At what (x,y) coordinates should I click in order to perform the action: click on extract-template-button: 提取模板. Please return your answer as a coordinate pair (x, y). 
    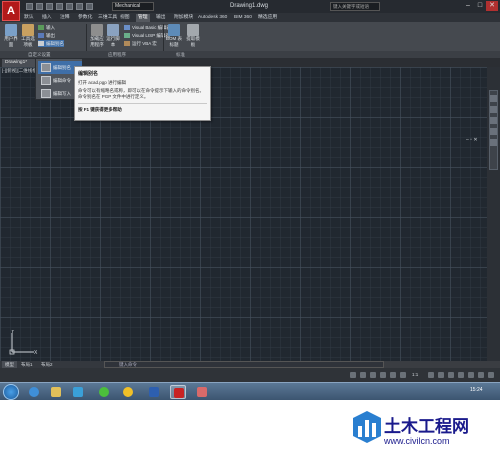
    Looking at the image, I should click on (193, 36).